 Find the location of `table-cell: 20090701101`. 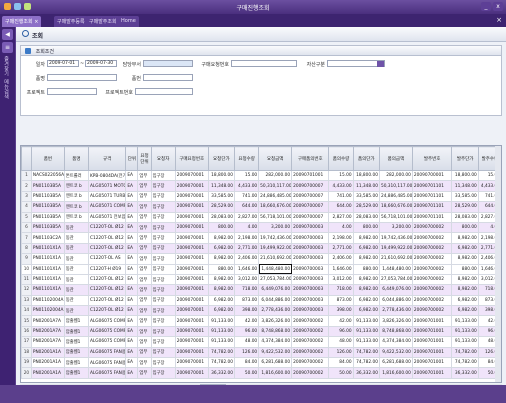

table-cell: 20090701101 is located at coordinates (432, 186).